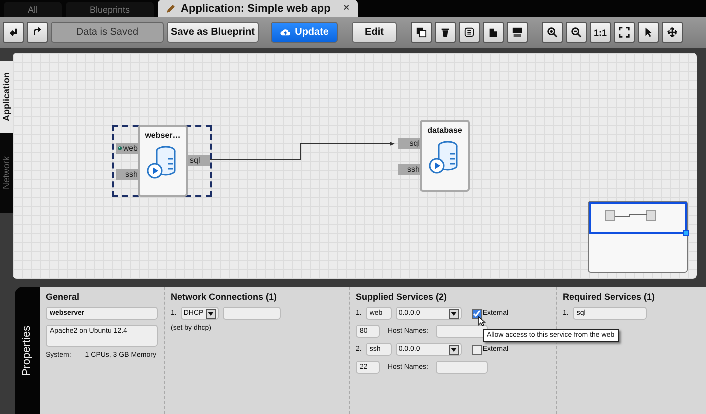  What do you see at coordinates (213, 32) in the screenshot?
I see `save-as-blueprint-button: Save as Blueprint` at bounding box center [213, 32].